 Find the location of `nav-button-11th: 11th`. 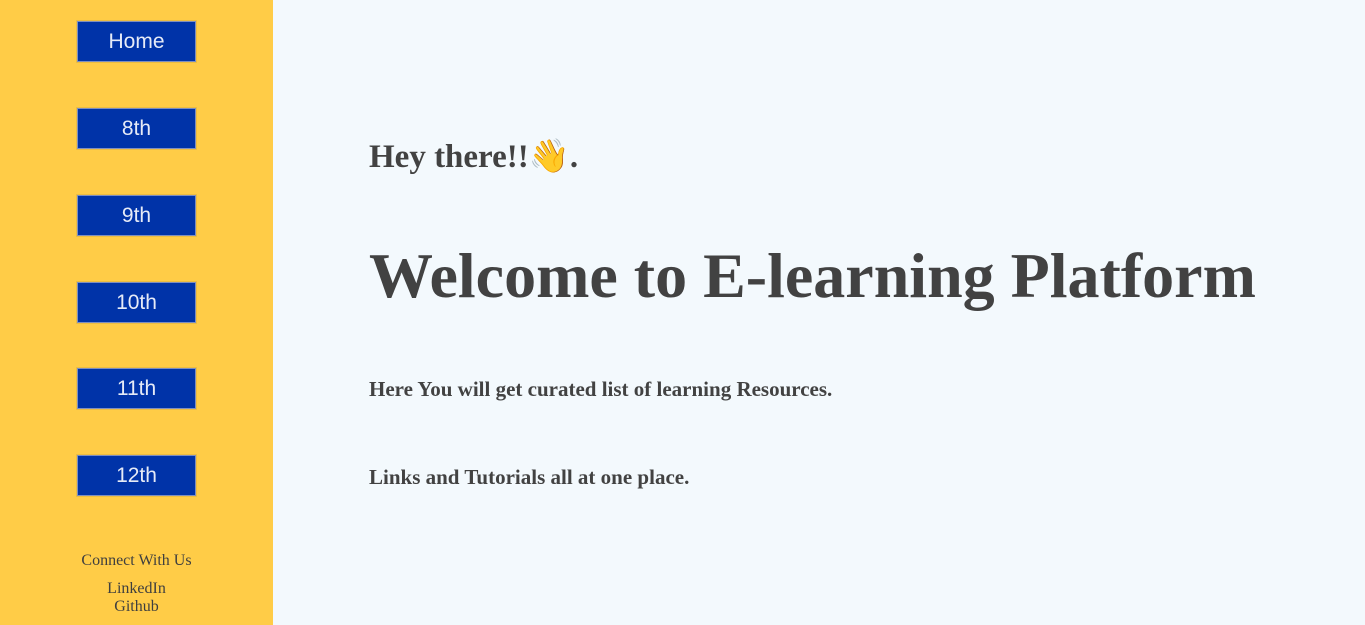

nav-button-11th: 11th is located at coordinates (136, 388).